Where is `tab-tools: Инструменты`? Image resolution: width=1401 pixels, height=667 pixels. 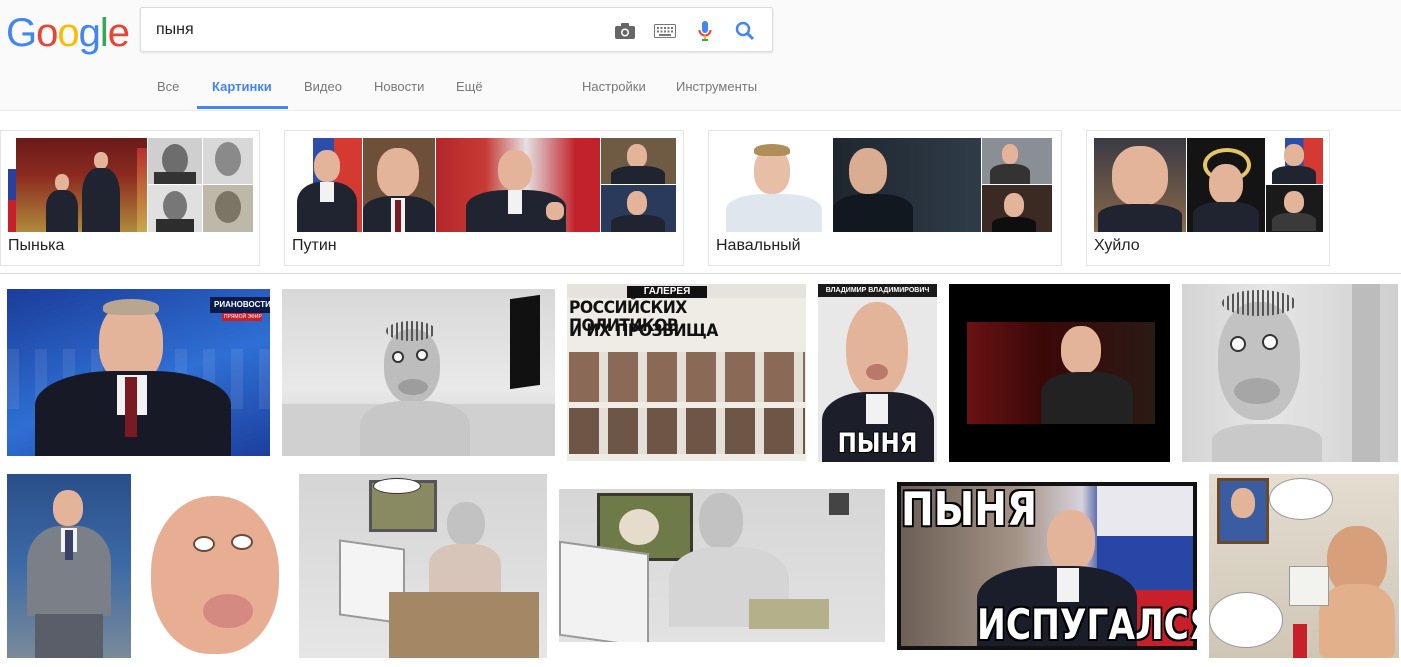
tab-tools: Инструменты is located at coordinates (716, 89).